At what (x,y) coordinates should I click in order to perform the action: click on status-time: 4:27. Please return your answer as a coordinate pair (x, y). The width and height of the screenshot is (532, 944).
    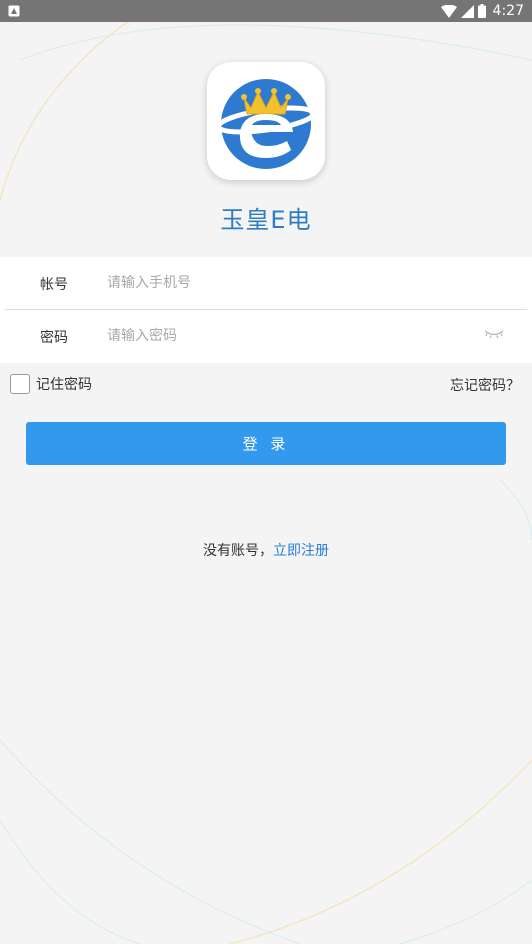
    Looking at the image, I should click on (508, 11).